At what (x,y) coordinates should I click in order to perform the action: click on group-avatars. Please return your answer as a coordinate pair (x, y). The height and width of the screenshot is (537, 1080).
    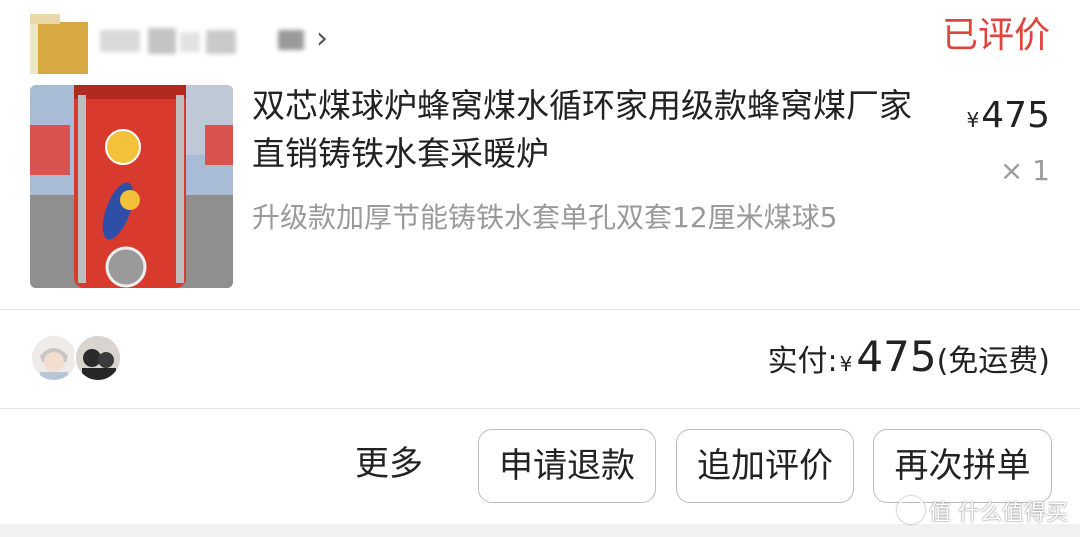
    Looking at the image, I should click on (80, 358).